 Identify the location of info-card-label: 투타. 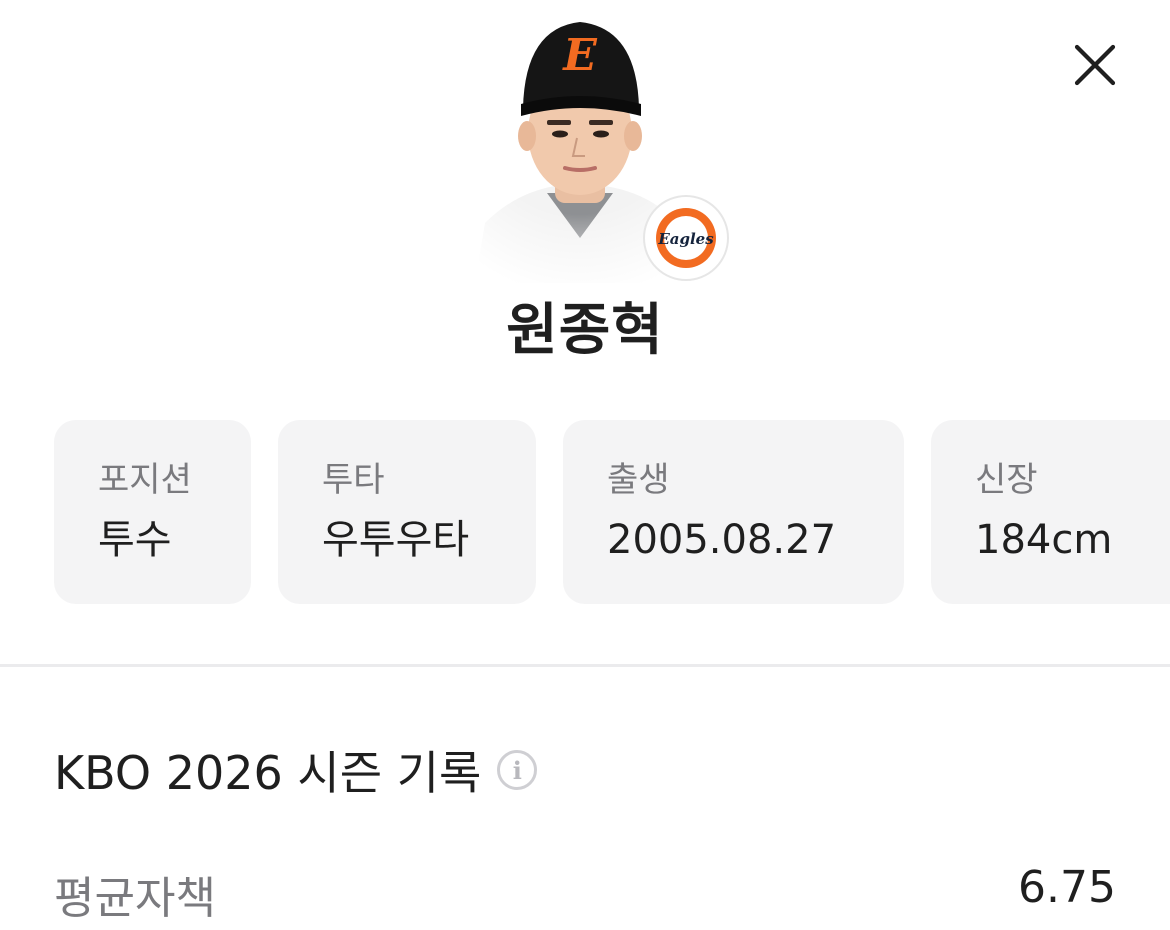
(353, 480).